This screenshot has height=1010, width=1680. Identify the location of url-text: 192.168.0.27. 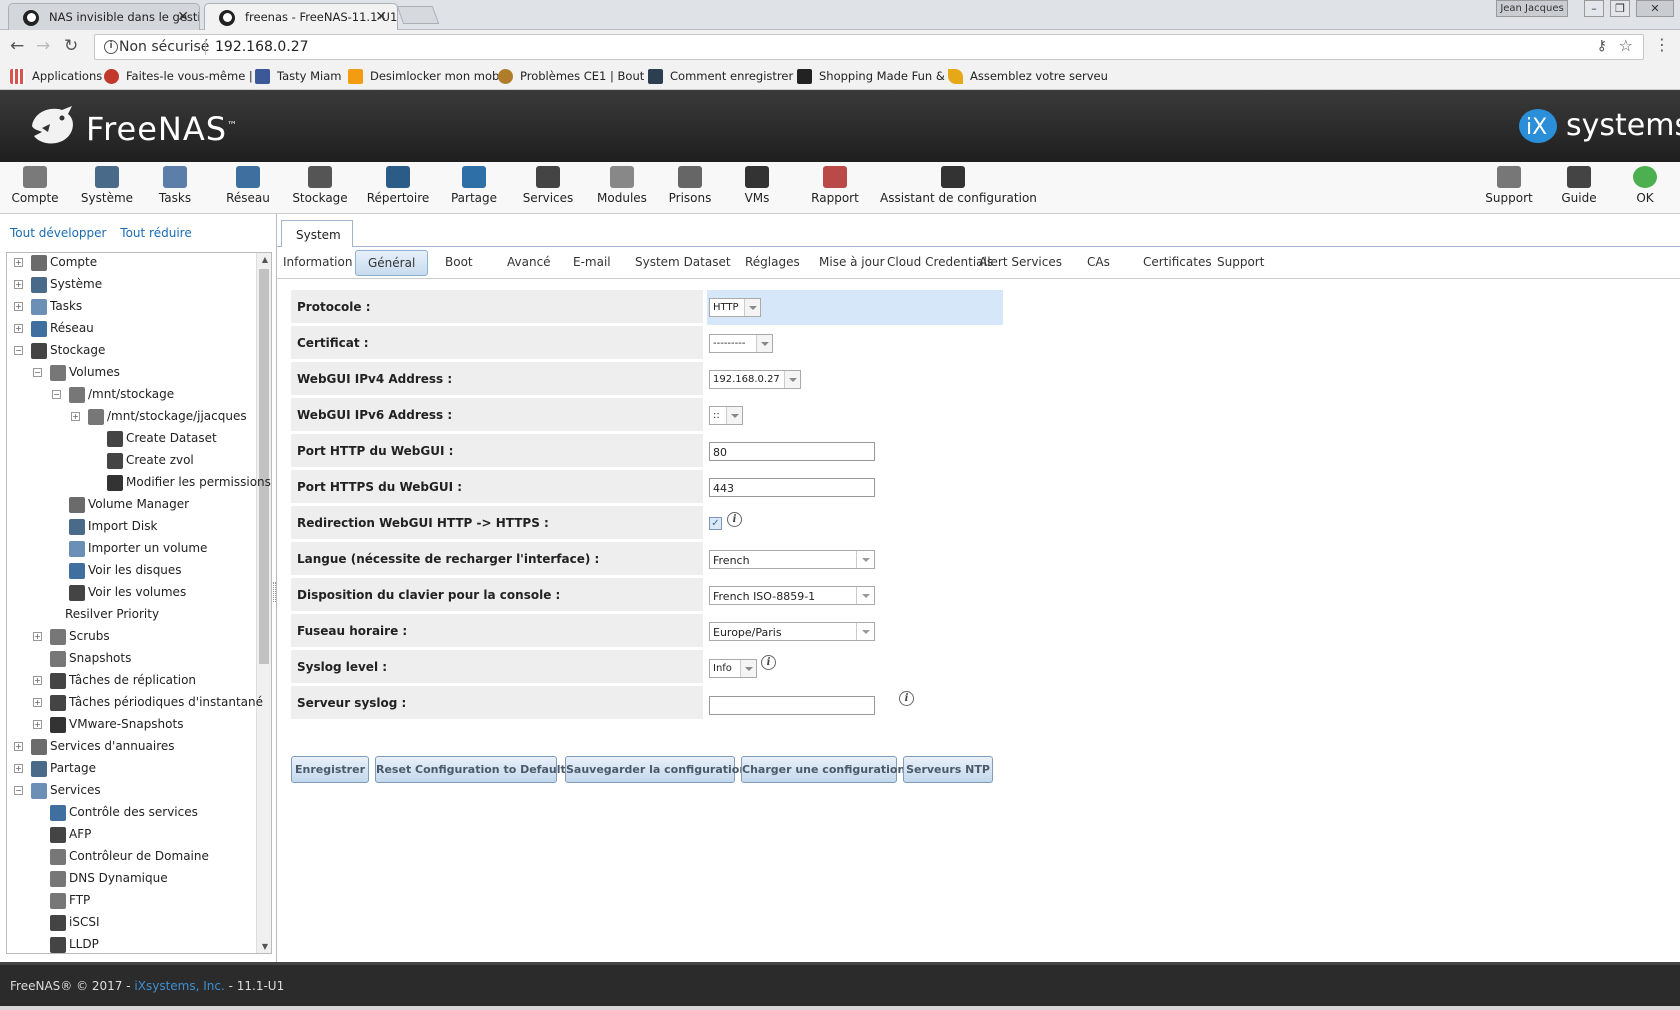
(262, 47).